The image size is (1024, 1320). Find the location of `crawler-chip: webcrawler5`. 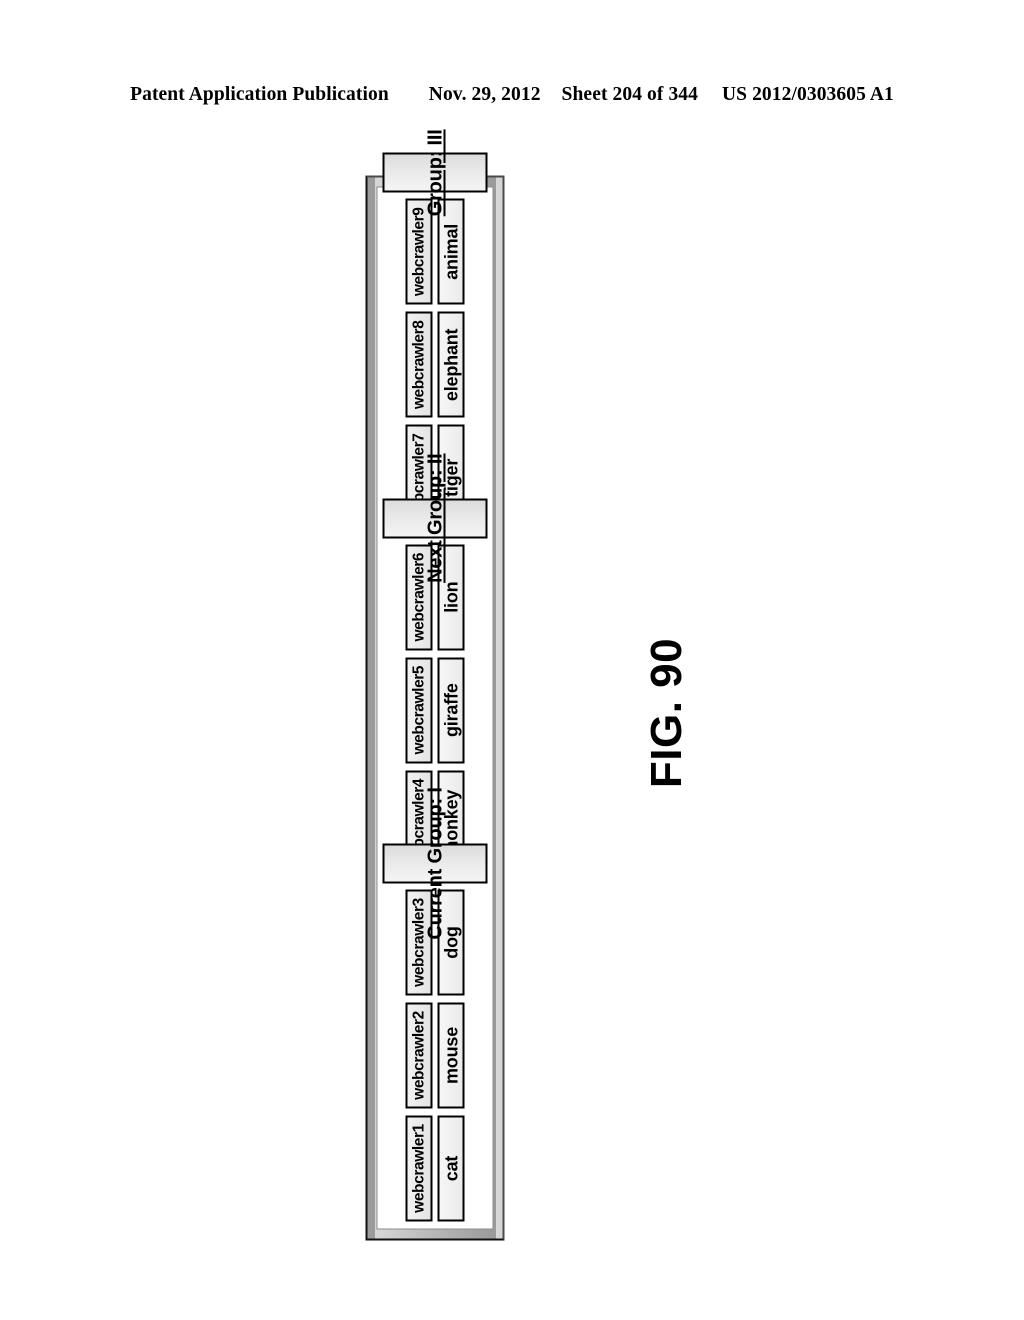

crawler-chip: webcrawler5 is located at coordinates (418, 709).